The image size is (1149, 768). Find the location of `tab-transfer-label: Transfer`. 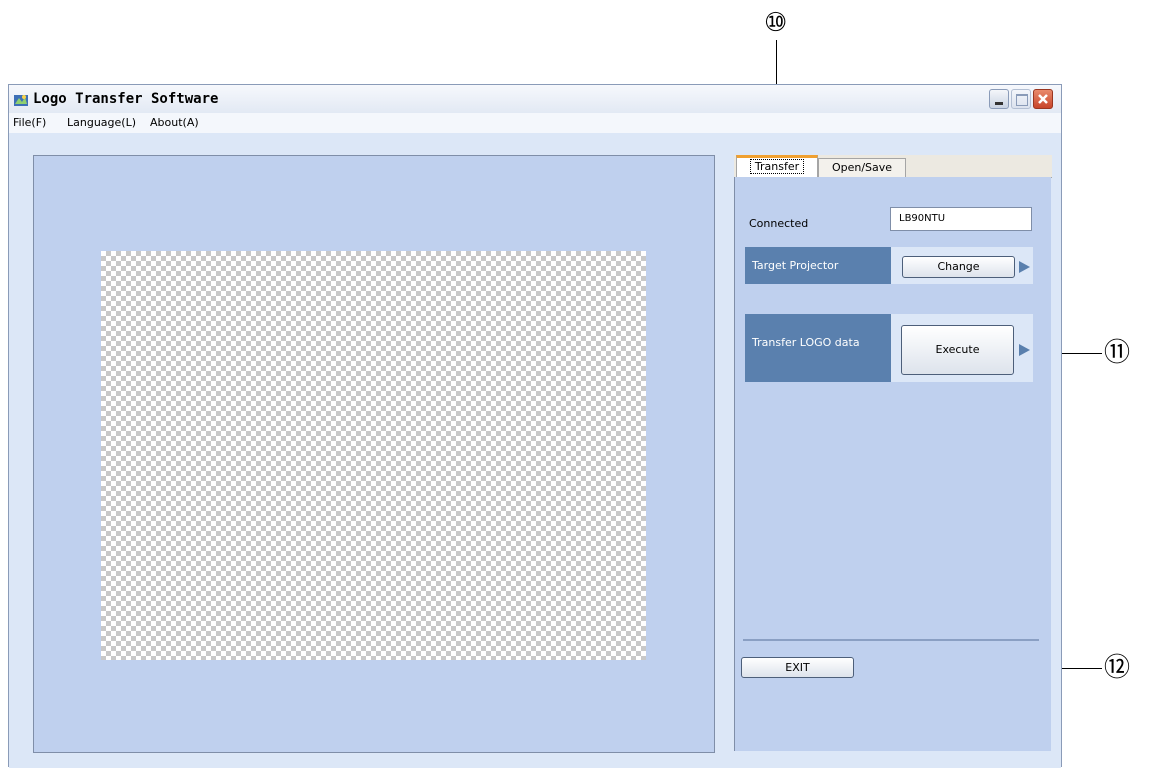

tab-transfer-label: Transfer is located at coordinates (777, 166).